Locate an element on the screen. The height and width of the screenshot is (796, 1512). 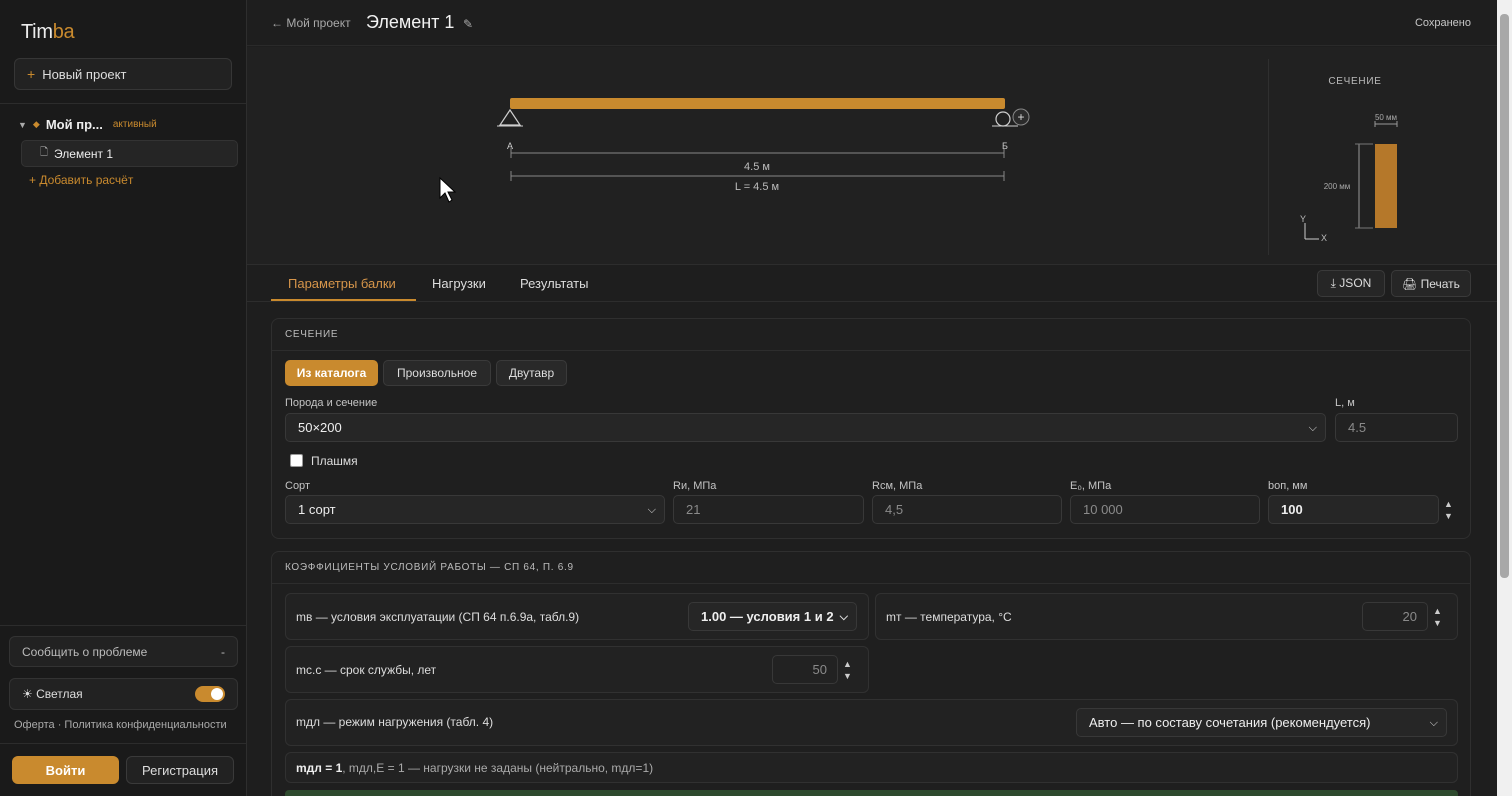
mss-label: mс.с — срок службы, лет is located at coordinates (366, 670).